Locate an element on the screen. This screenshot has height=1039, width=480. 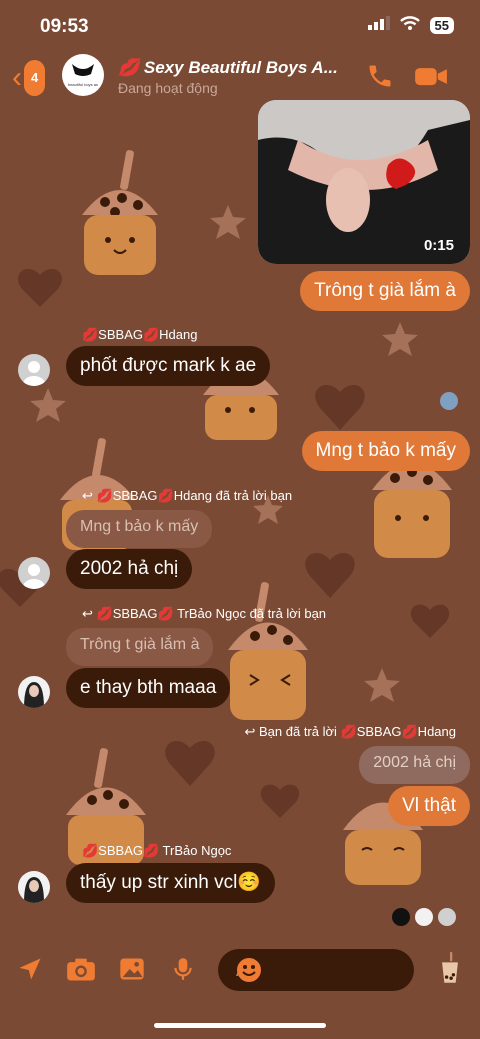
reply-meta-text: 💋SBBAG💋Hdang đã trả lời bạn is located at coordinates (194, 495).